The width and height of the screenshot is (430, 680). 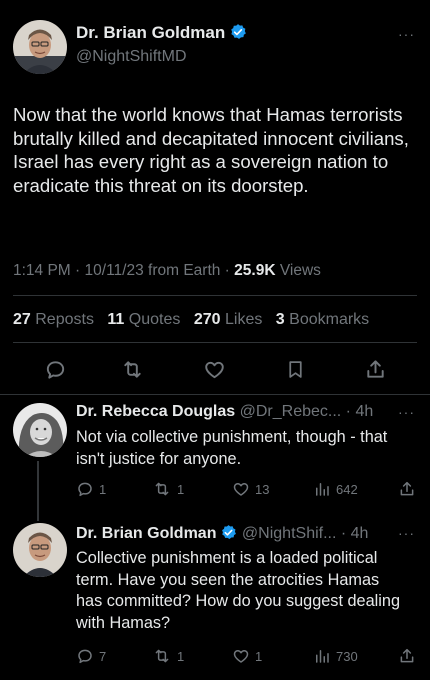 I want to click on repost-button, so click(x=132, y=369).